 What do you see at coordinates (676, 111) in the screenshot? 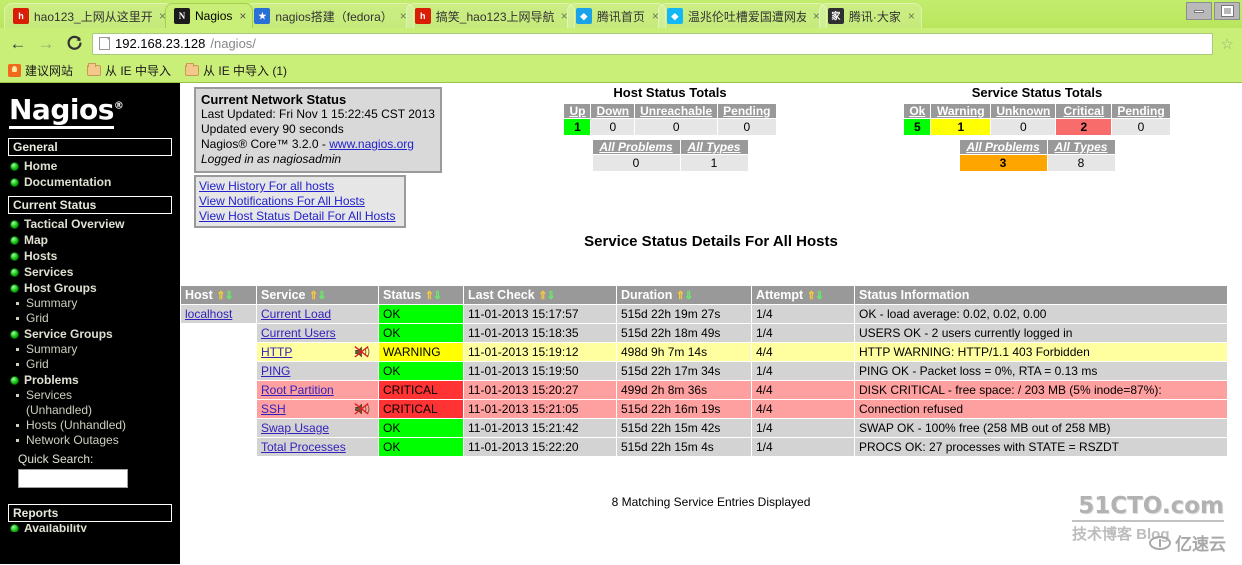
I see `host-total-header-unreachable: Unreachable` at bounding box center [676, 111].